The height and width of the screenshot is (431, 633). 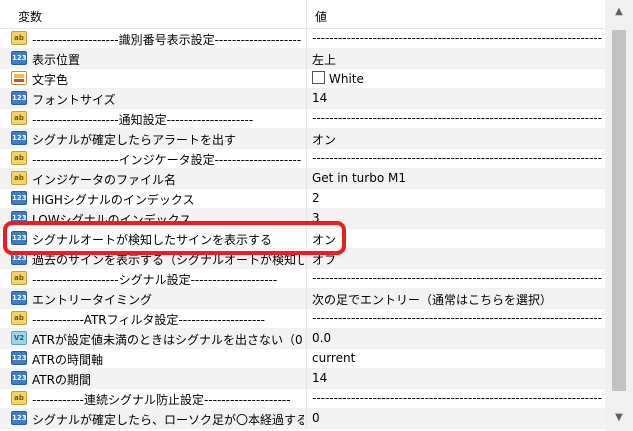 I want to click on variable-name: ATRの期間, so click(x=61, y=380).